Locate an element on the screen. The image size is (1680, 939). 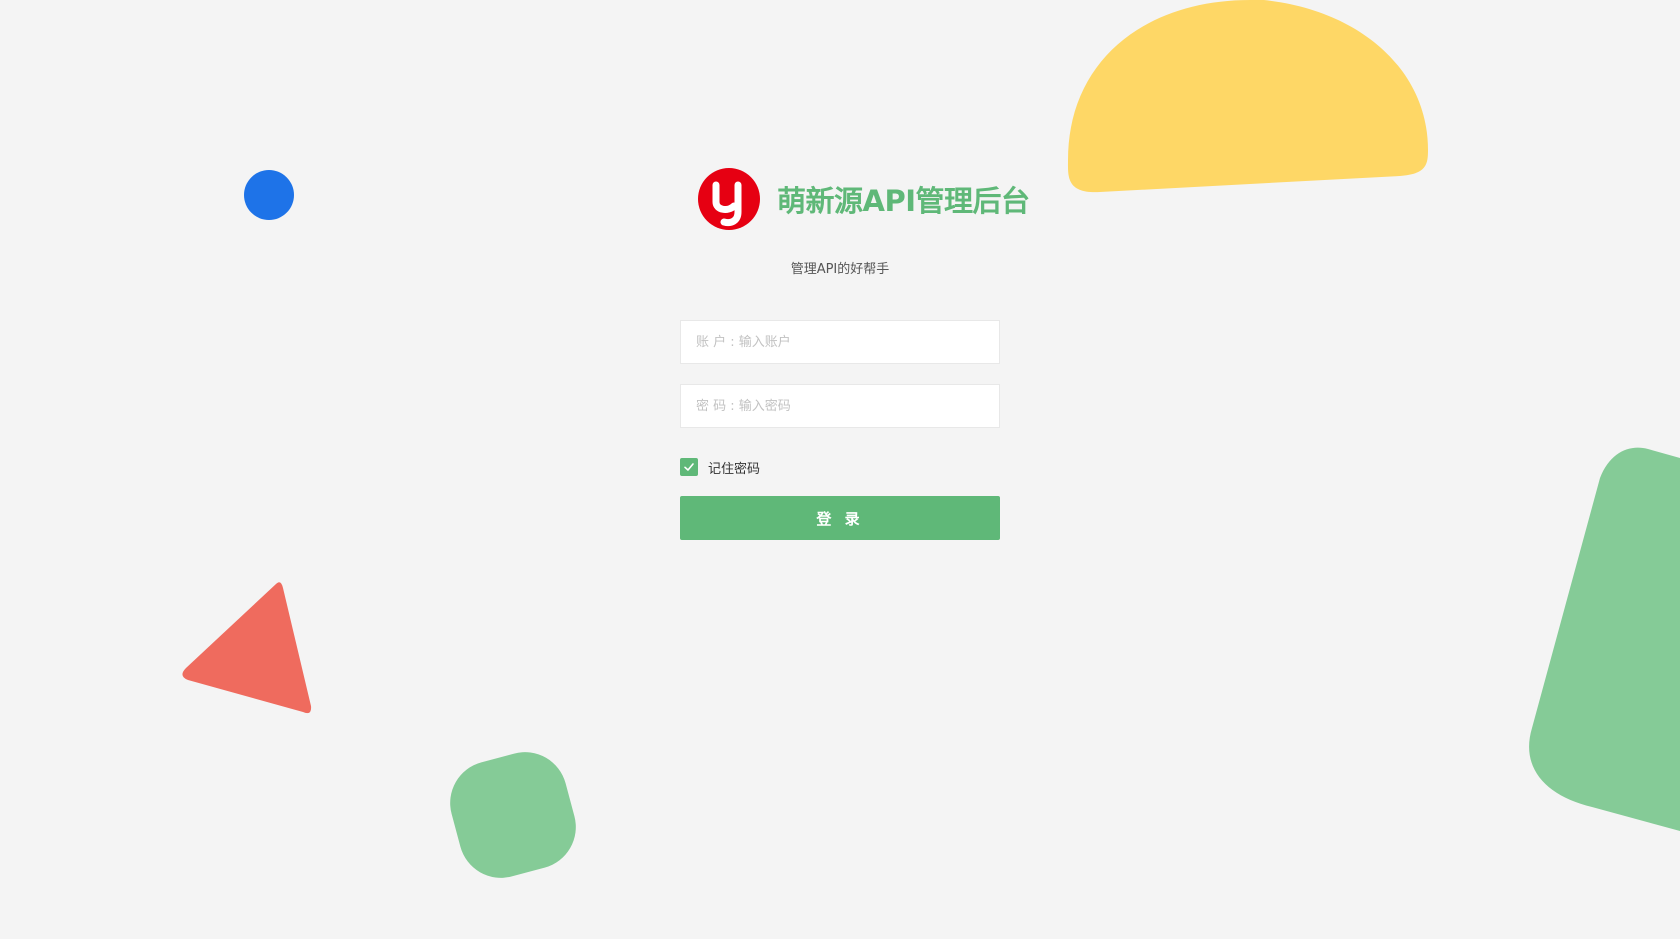
remember-password-checkbox: 记住密码 is located at coordinates (720, 467).